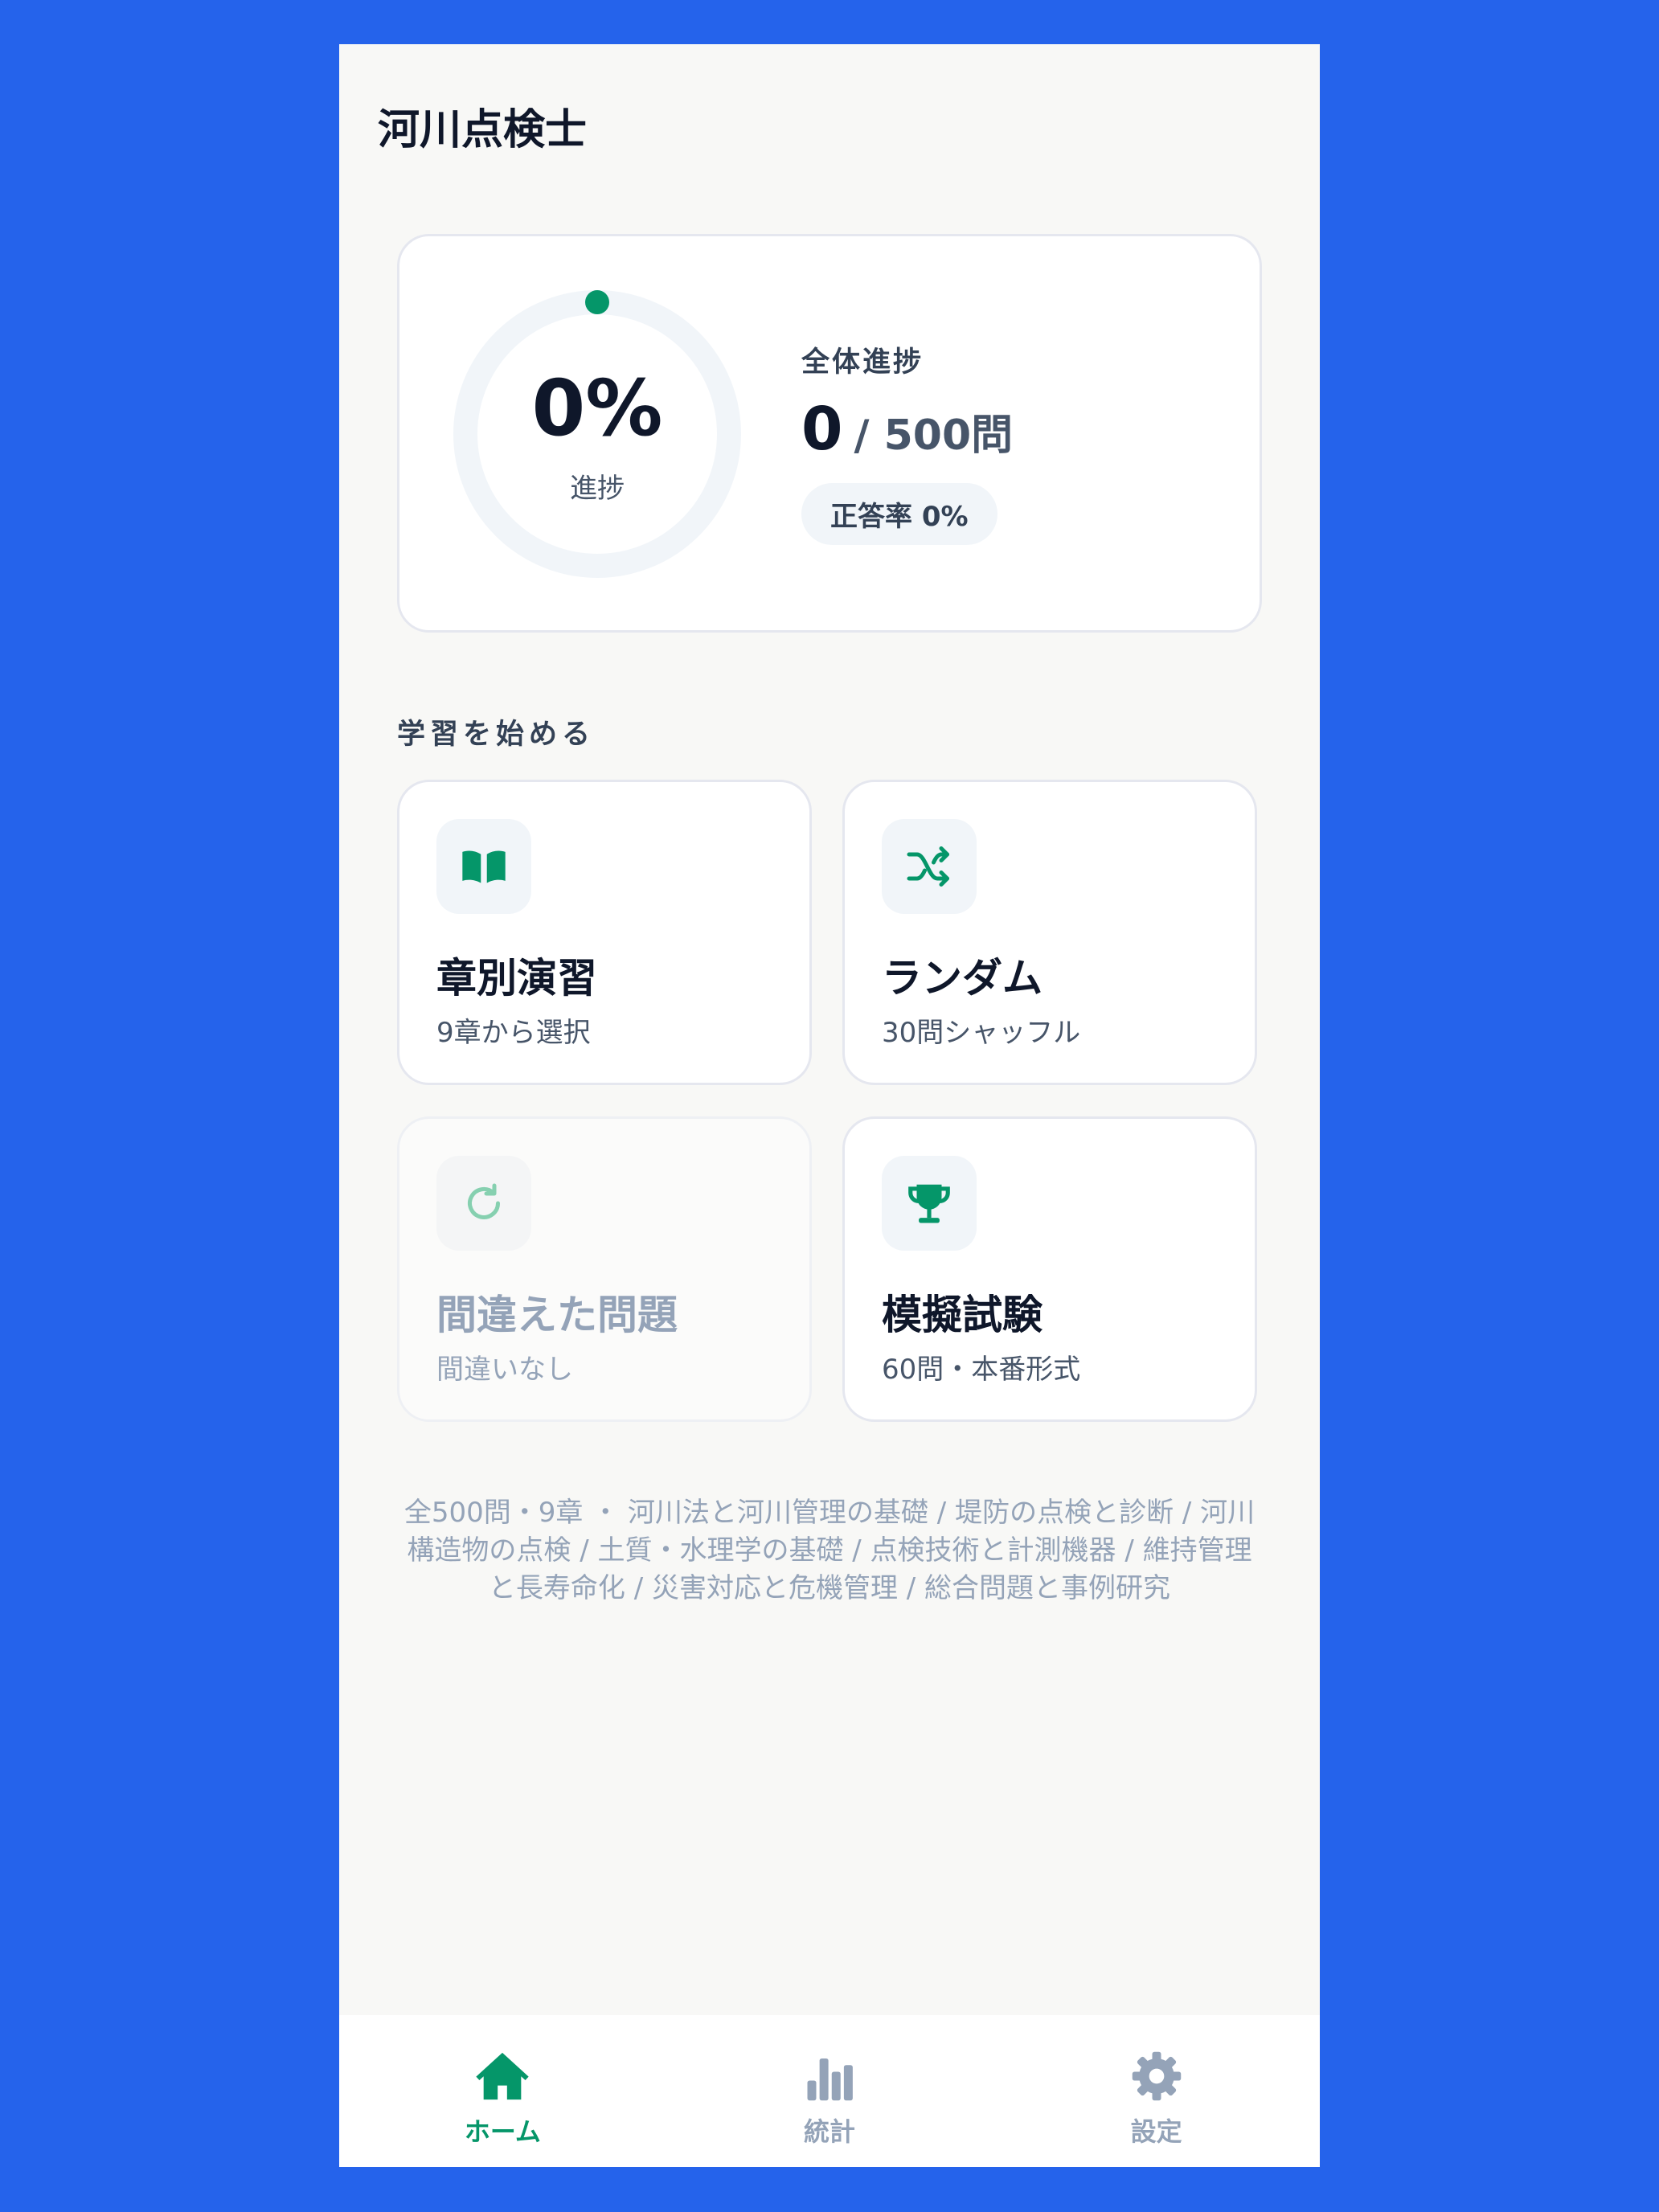 This screenshot has height=2212, width=1659. I want to click on mode-subtitle: 30問シャッフル, so click(981, 1033).